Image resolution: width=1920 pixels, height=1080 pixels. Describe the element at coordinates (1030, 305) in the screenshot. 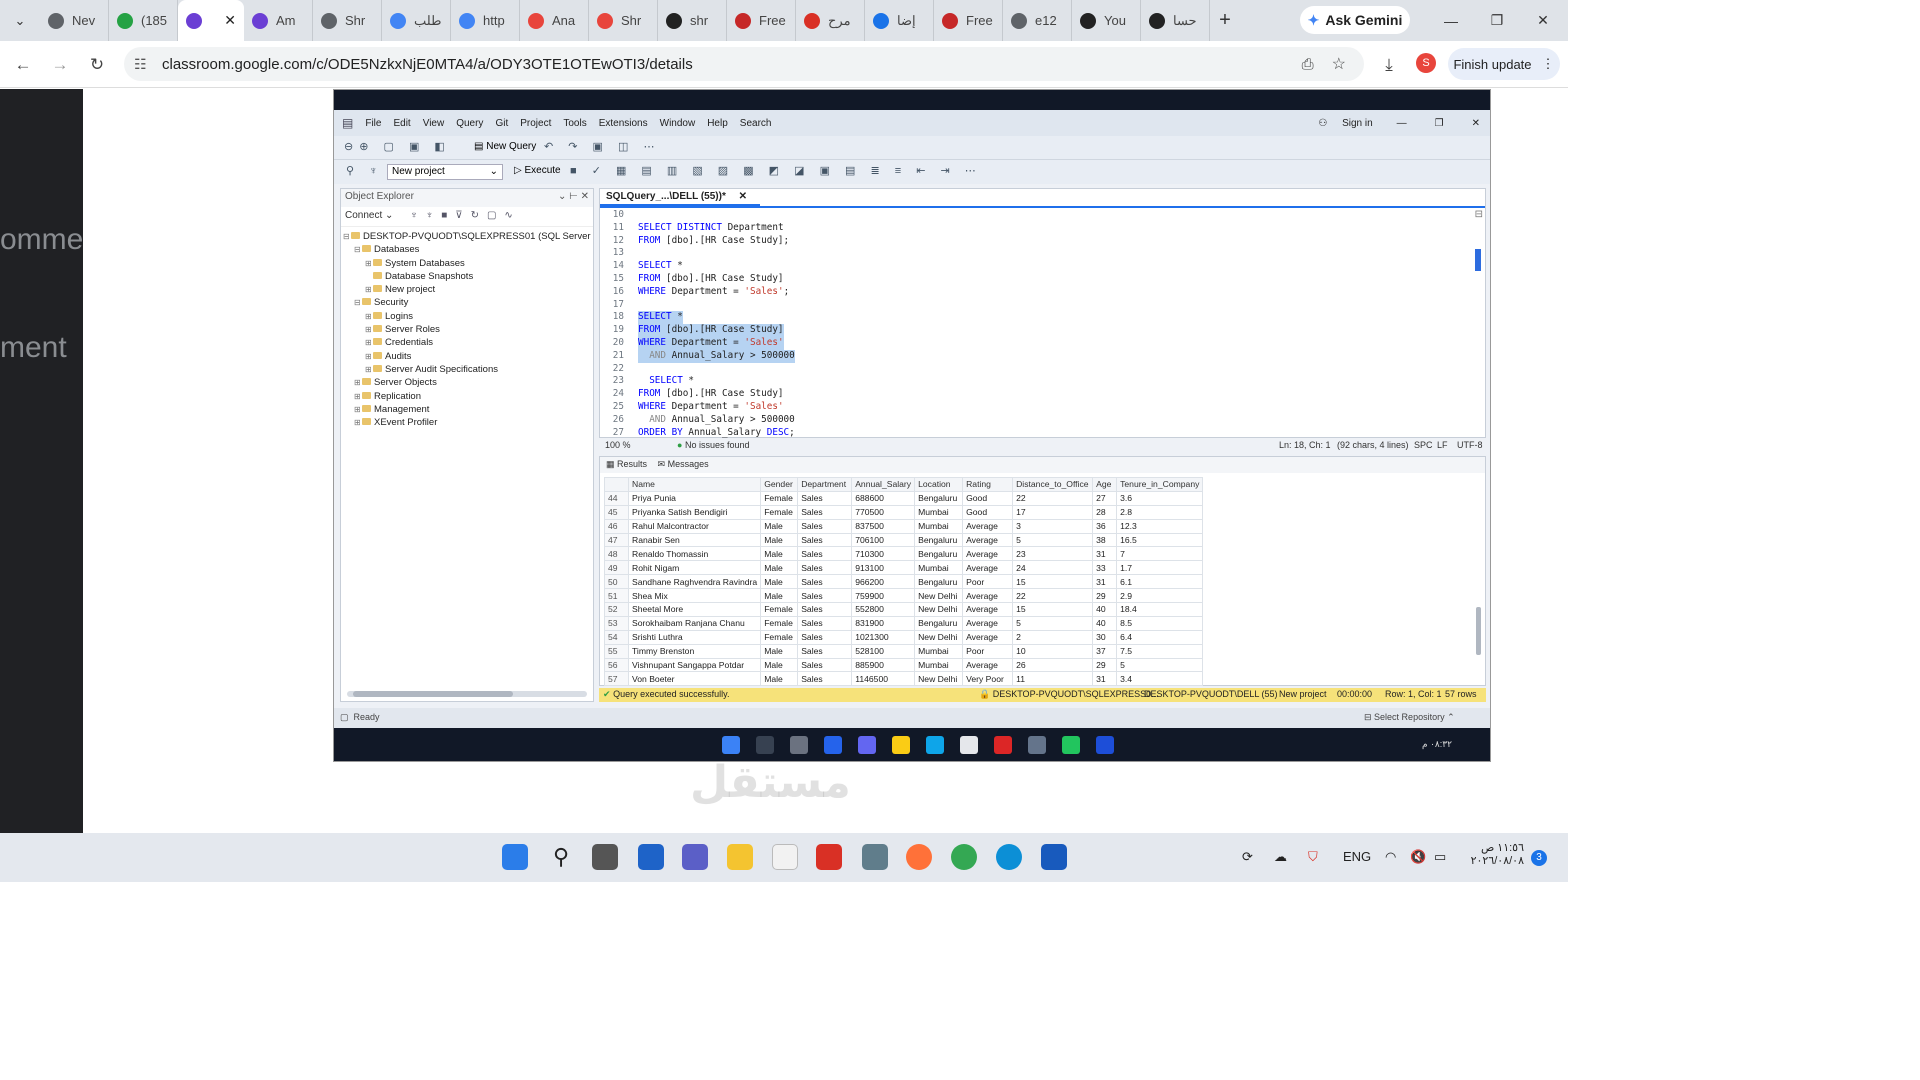

I see `code-line: 17` at that location.